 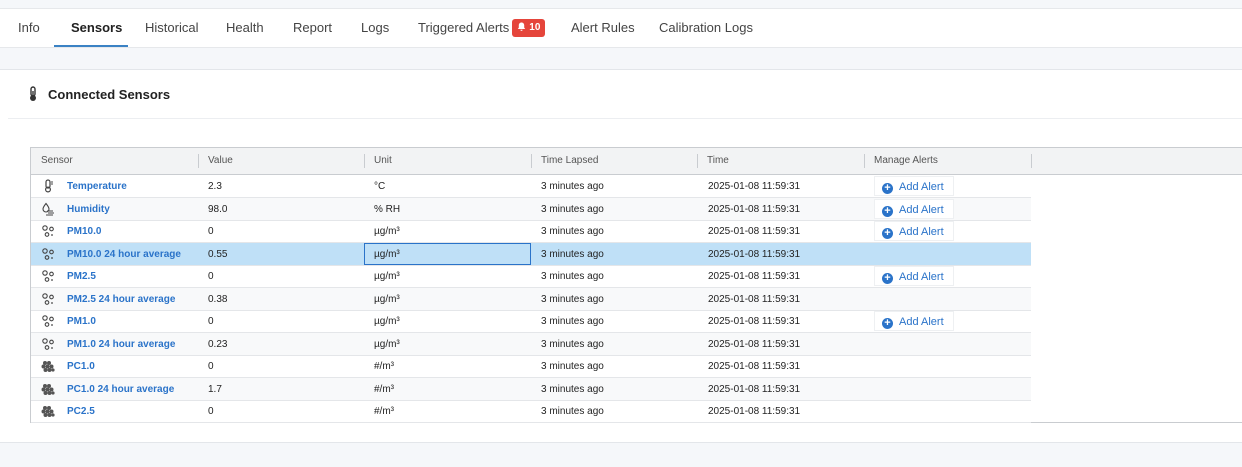 What do you see at coordinates (218, 209) in the screenshot?
I see `sensor-value: 98.0` at bounding box center [218, 209].